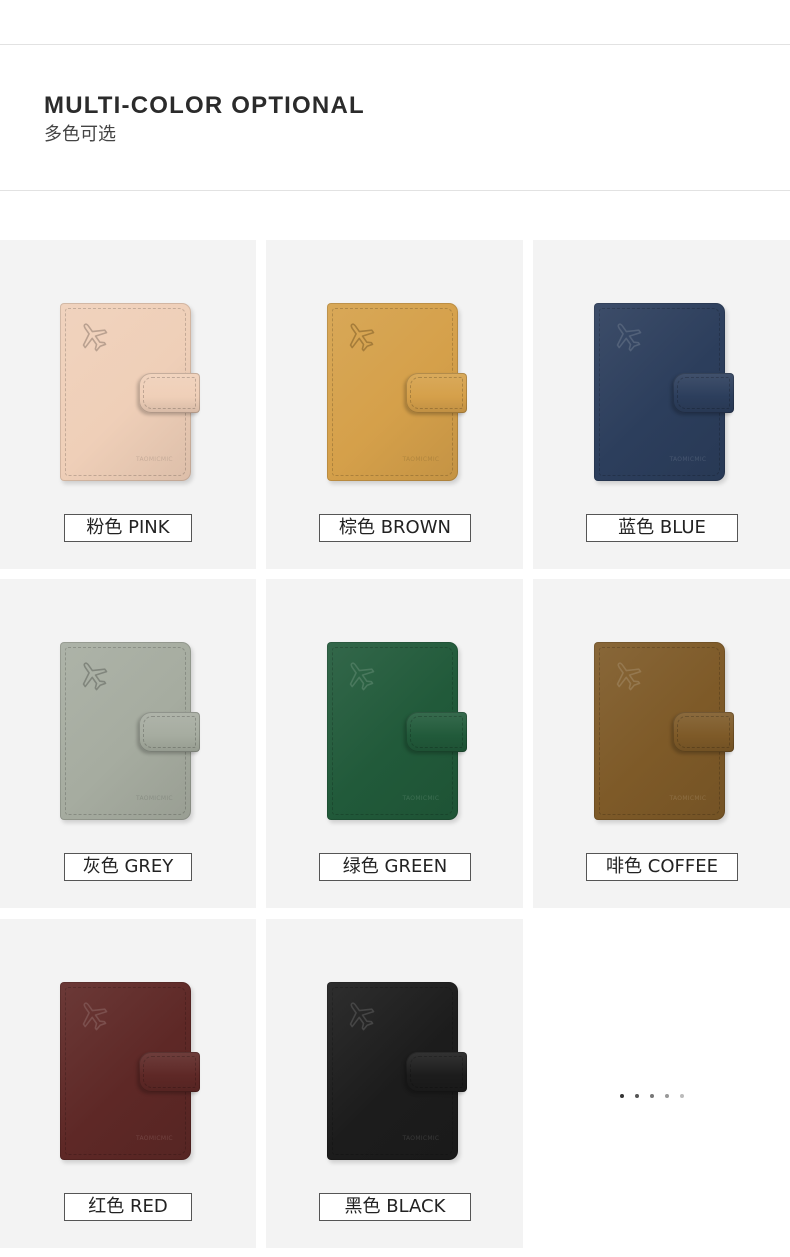 Image resolution: width=790 pixels, height=1257 pixels. I want to click on color-label: 红色 RED, so click(128, 1207).